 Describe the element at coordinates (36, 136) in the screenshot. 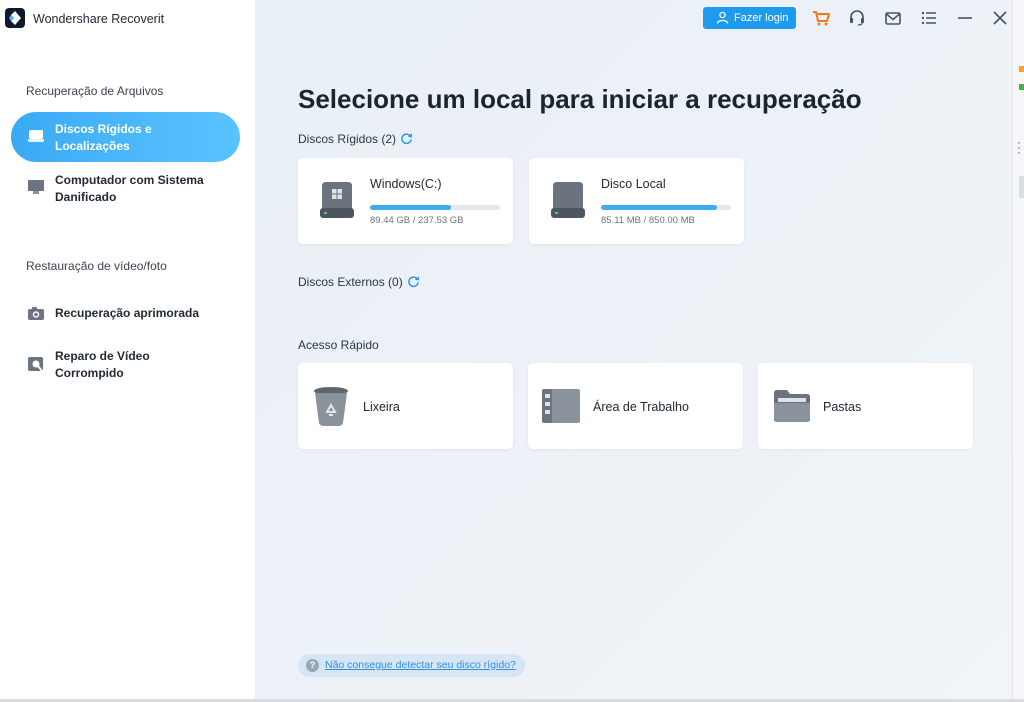

I see `hard-disk-icon` at that location.